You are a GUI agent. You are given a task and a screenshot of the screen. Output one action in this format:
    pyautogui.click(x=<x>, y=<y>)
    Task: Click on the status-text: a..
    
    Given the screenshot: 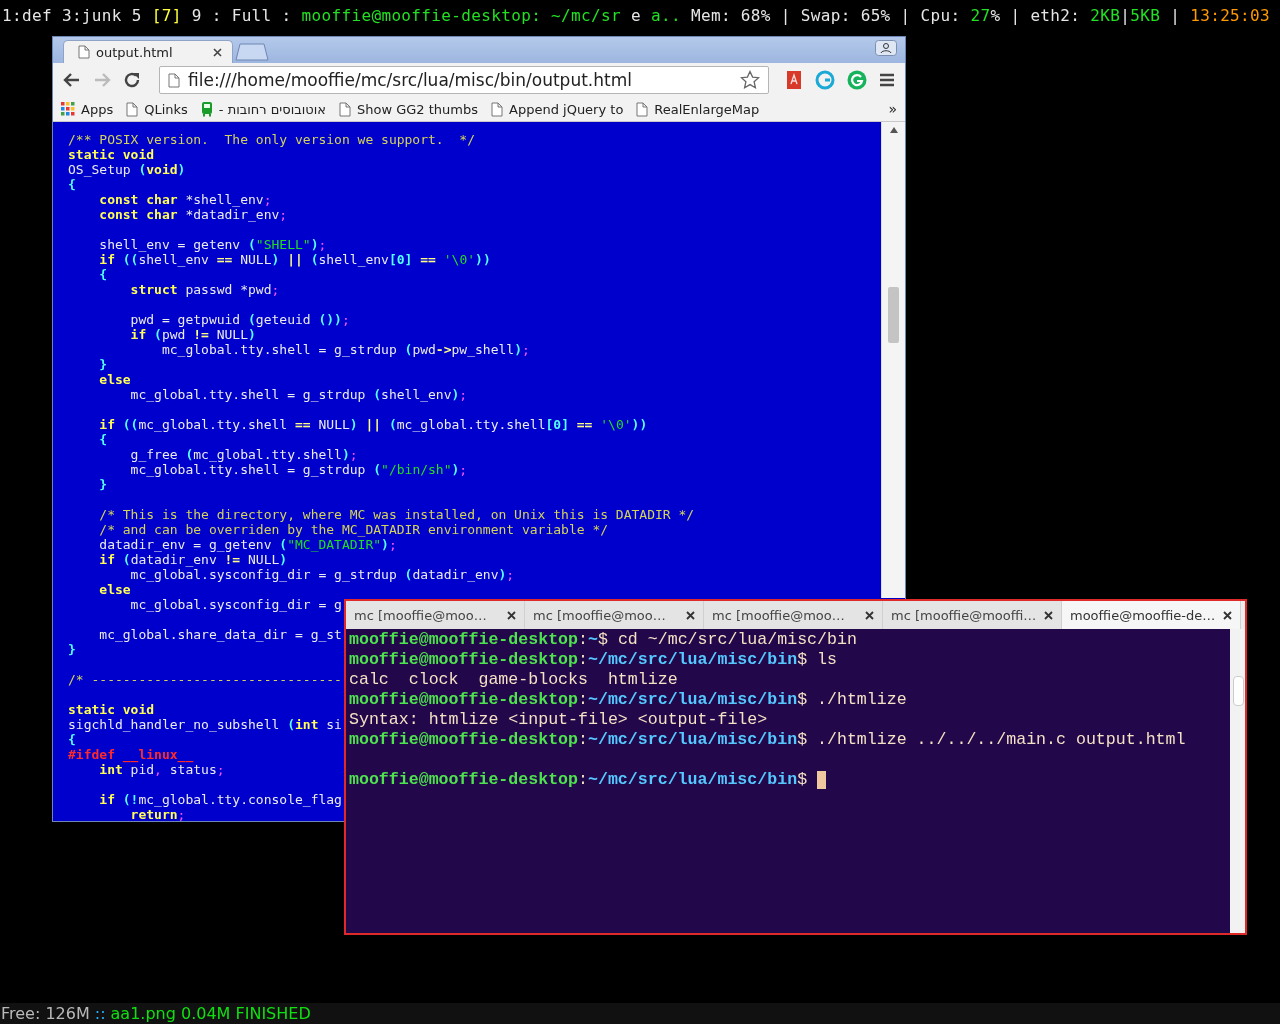 What is the action you would take?
    pyautogui.click(x=666, y=15)
    